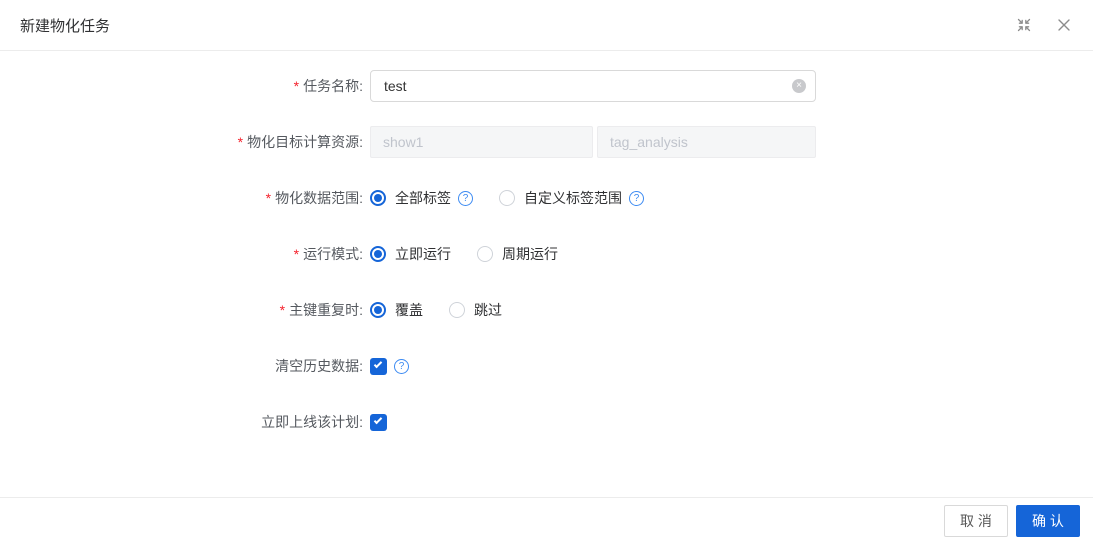 The height and width of the screenshot is (544, 1093). What do you see at coordinates (1044, 25) in the screenshot?
I see `header-icons` at bounding box center [1044, 25].